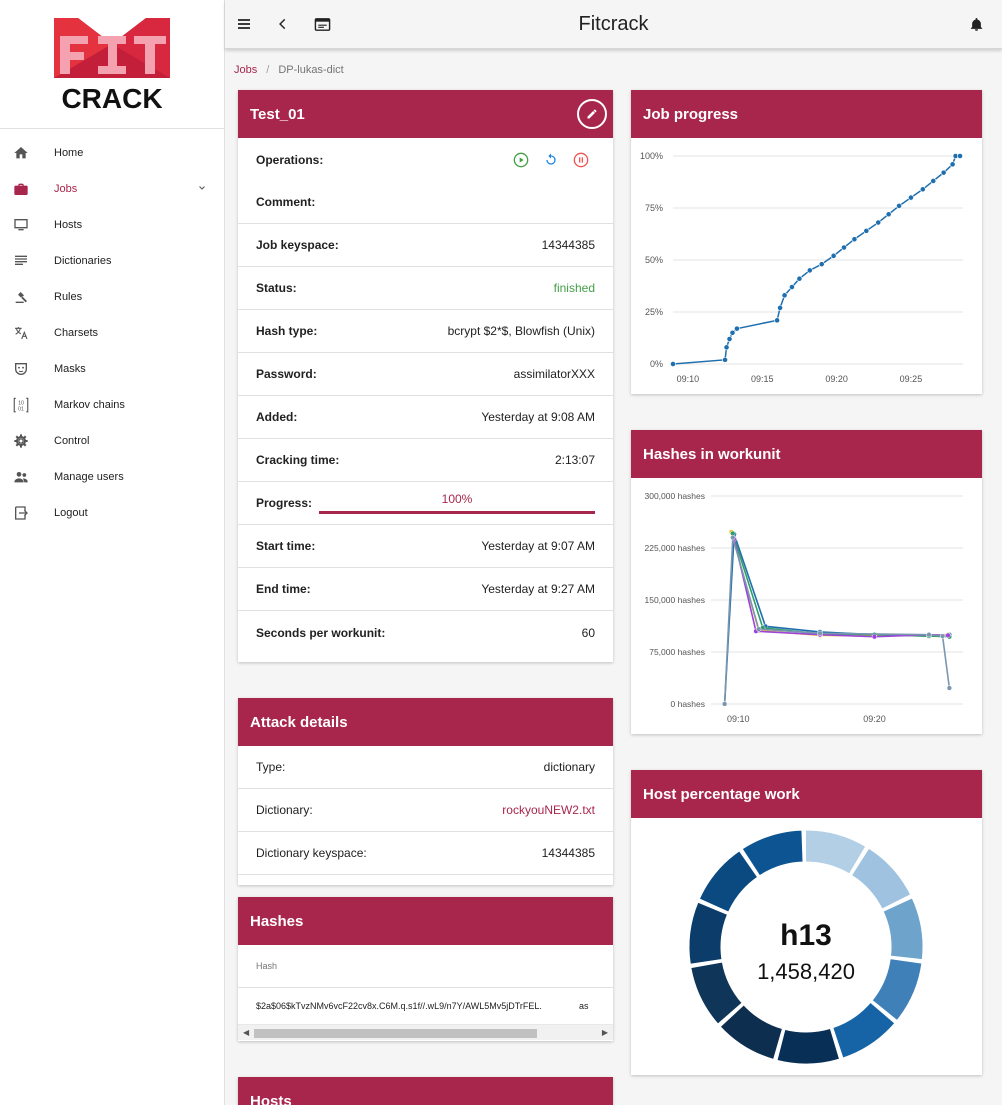  What do you see at coordinates (112, 225) in the screenshot?
I see `sidebar-item-hosts: Hosts` at bounding box center [112, 225].